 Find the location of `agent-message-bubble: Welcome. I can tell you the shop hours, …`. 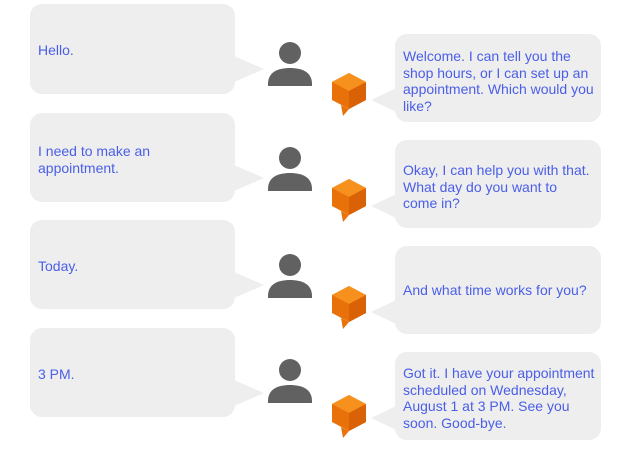

agent-message-bubble: Welcome. I can tell you the shop hours, … is located at coordinates (486, 78).